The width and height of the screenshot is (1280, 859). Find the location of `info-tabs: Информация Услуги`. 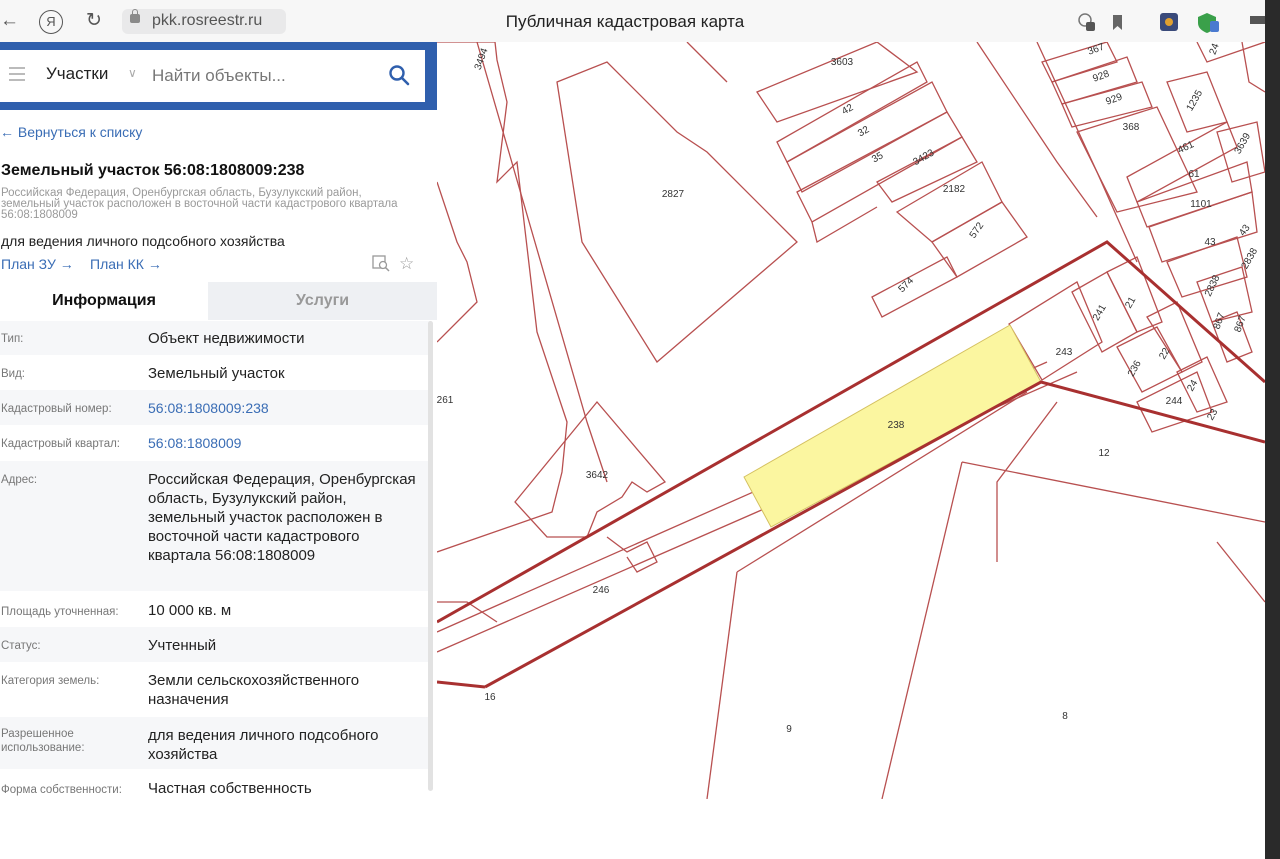

info-tabs: Информация Услуги is located at coordinates (218, 301).